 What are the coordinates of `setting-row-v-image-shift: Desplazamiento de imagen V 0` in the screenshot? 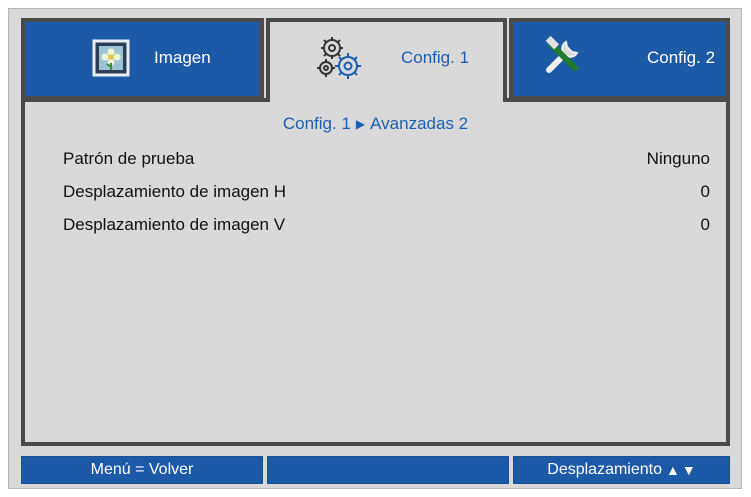 It's located at (386, 229).